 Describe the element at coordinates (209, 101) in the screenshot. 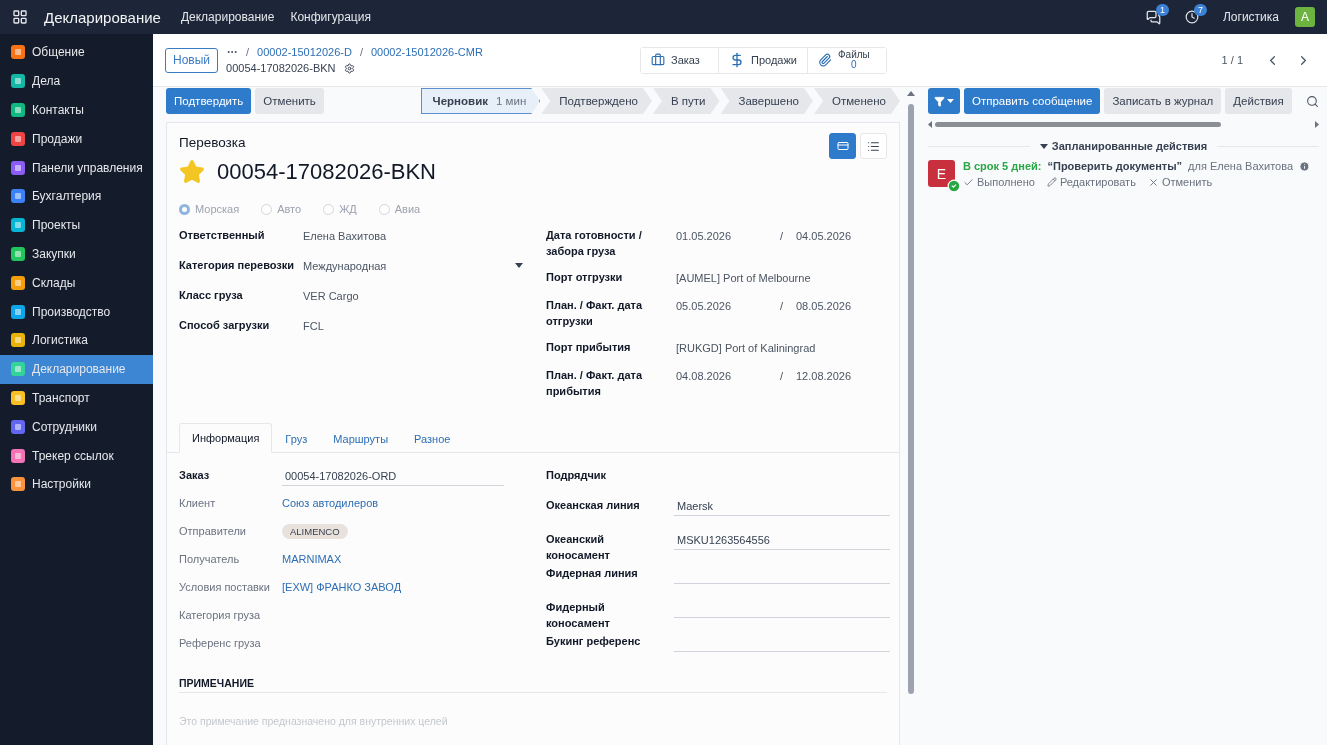

I see `action-button: Подтвердить` at that location.